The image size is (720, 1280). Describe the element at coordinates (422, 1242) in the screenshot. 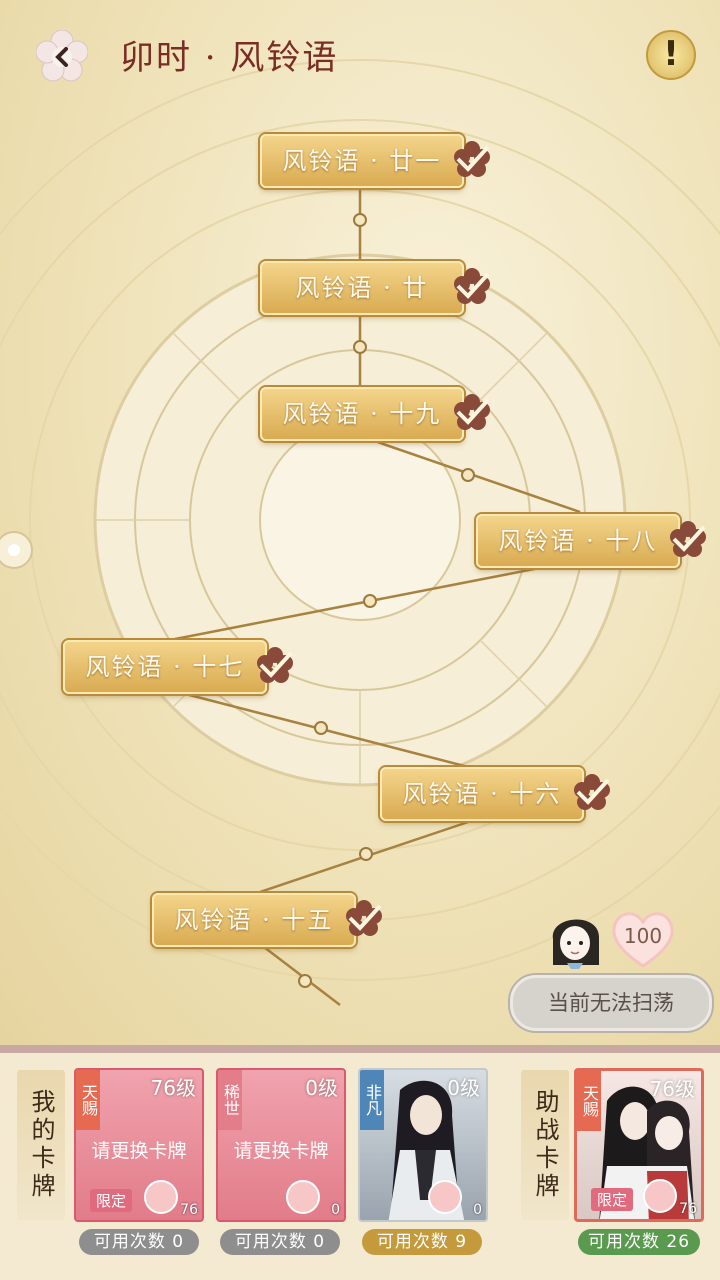

I see `card-uses: 可用次数 9` at that location.